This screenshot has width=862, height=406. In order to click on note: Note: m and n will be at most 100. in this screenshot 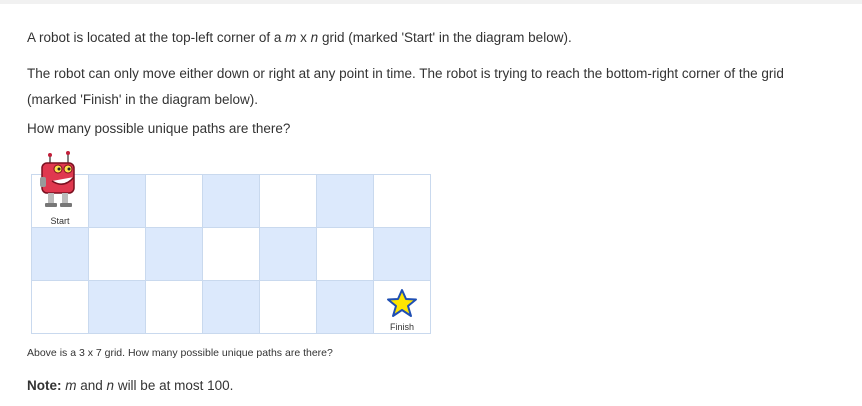, I will do `click(130, 385)`.